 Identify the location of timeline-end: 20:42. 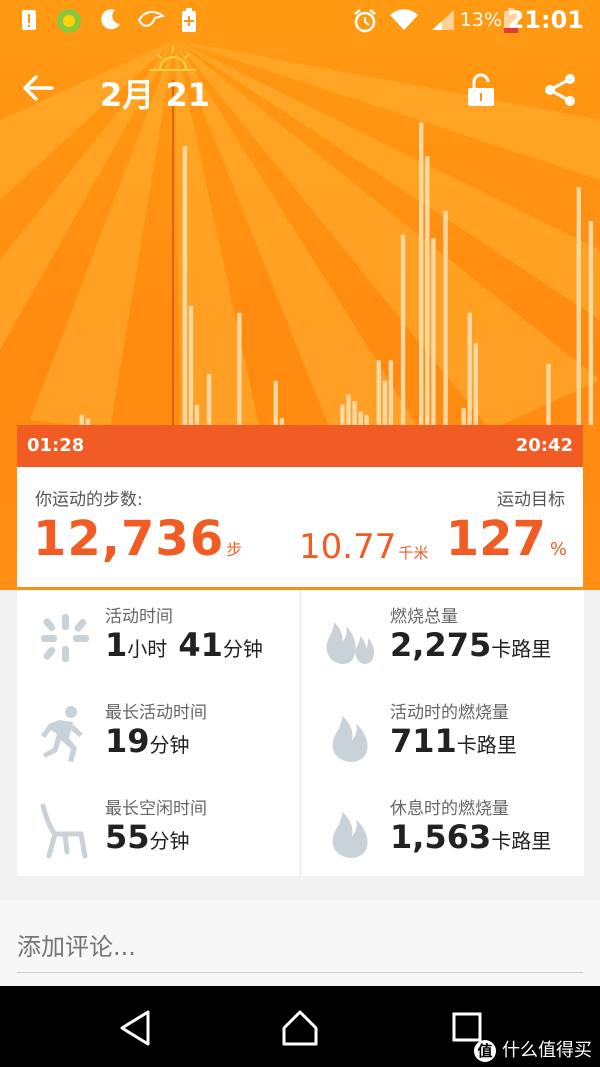
(544, 445).